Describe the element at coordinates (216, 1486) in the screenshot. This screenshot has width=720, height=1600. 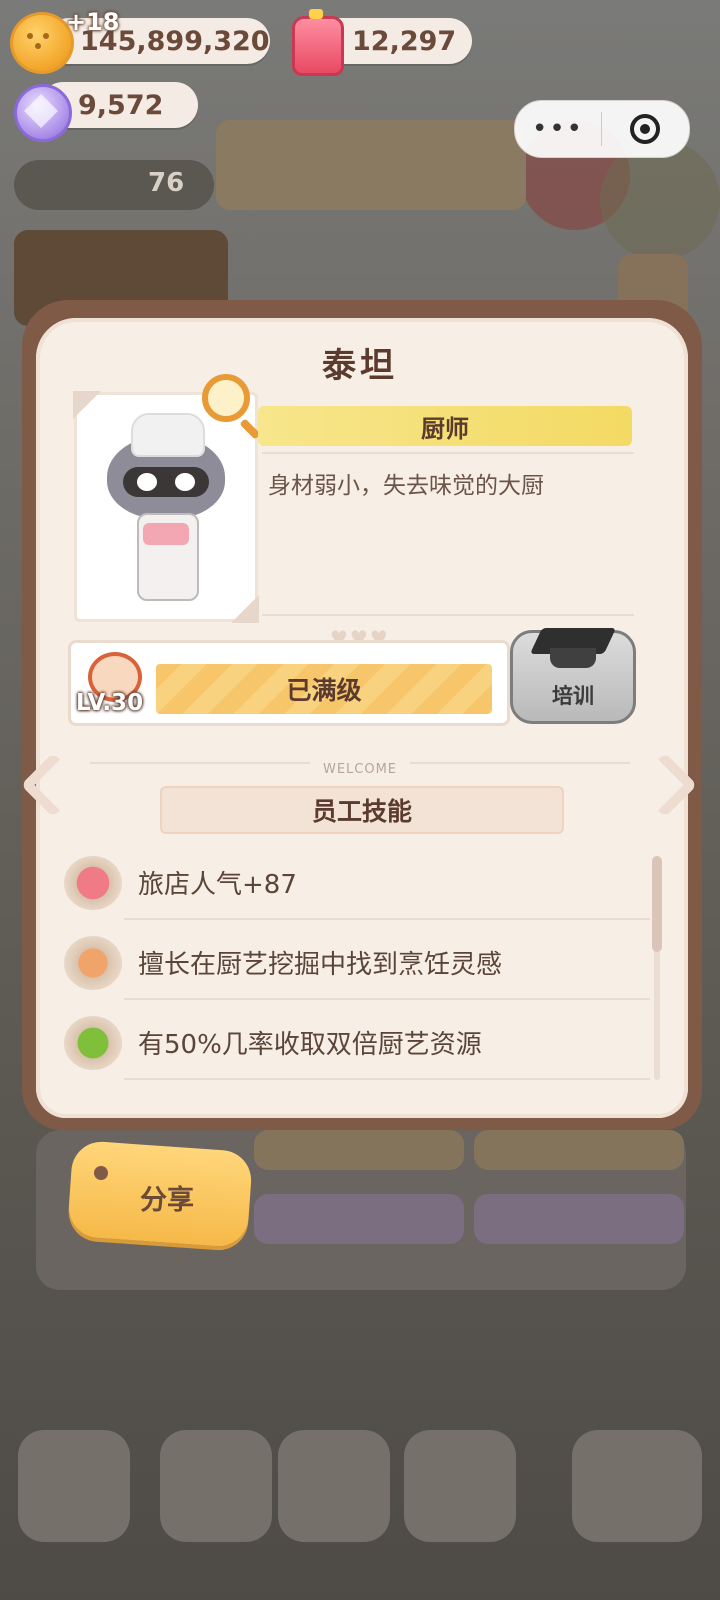
I see `nav-notebook-icon` at that location.